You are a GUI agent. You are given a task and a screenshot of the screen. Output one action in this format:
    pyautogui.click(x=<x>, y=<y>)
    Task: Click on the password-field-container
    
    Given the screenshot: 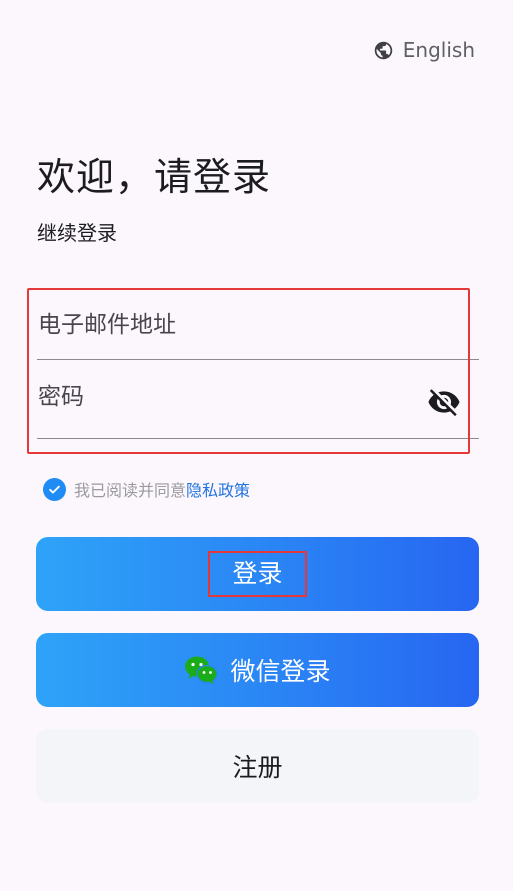 What is the action you would take?
    pyautogui.click(x=258, y=399)
    